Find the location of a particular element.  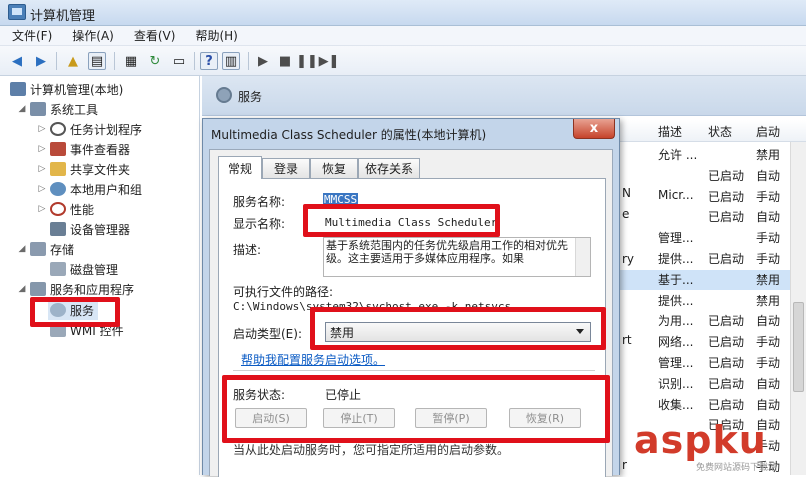

watermark-logo: aspku is located at coordinates (700, 440).